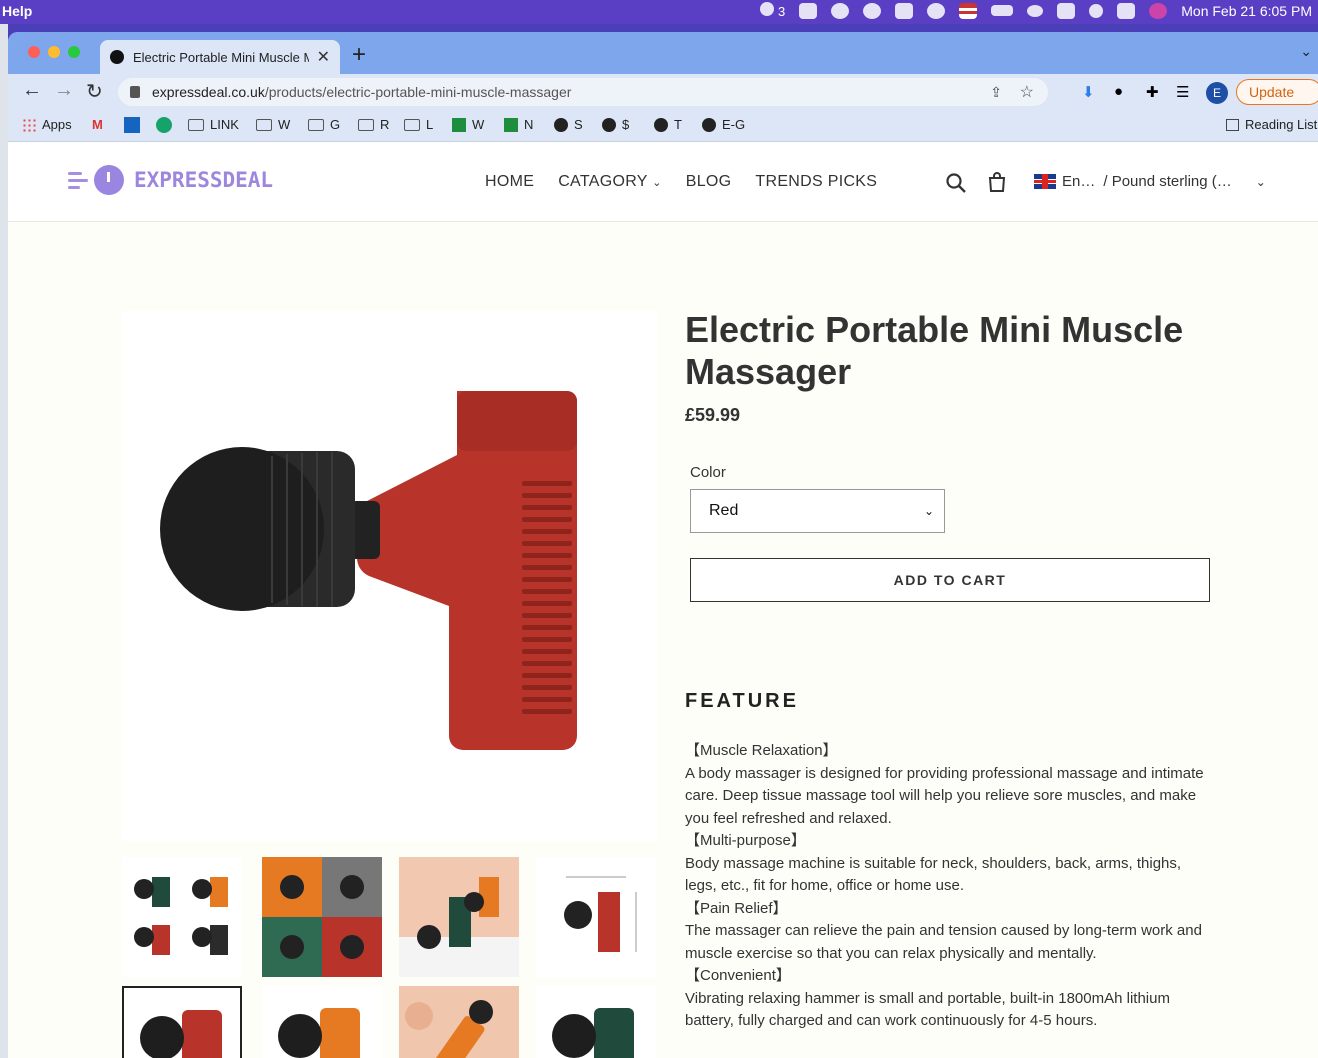 This screenshot has width=1318, height=1058. What do you see at coordinates (418, 124) in the screenshot?
I see `bookmark-l: L` at bounding box center [418, 124].